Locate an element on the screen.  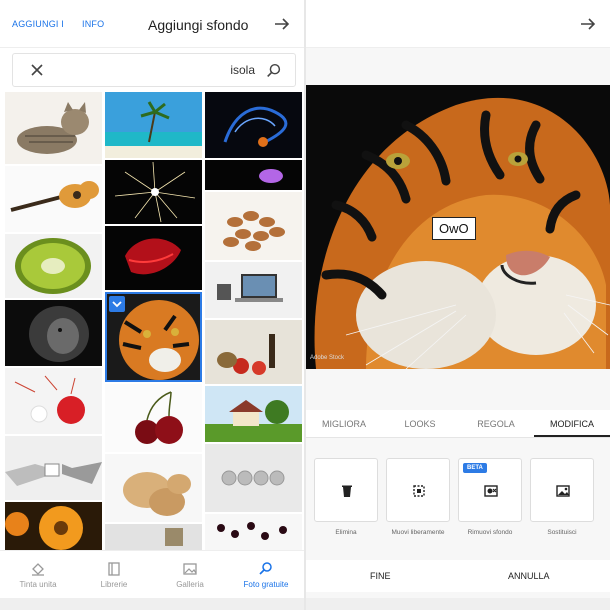
delete-label: Elimina is located at coordinates (346, 532).